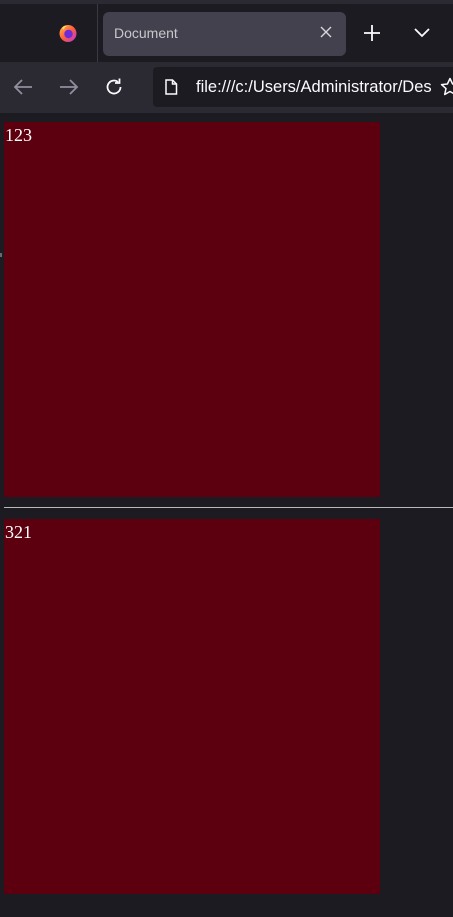  I want to click on close-tab-icon, so click(326, 32).